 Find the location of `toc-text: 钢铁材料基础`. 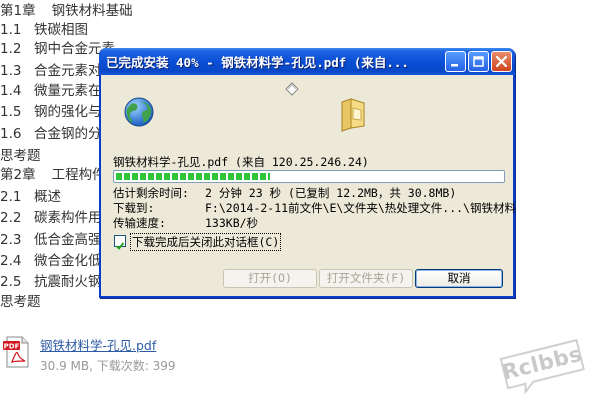

toc-text: 钢铁材料基础 is located at coordinates (92, 11).